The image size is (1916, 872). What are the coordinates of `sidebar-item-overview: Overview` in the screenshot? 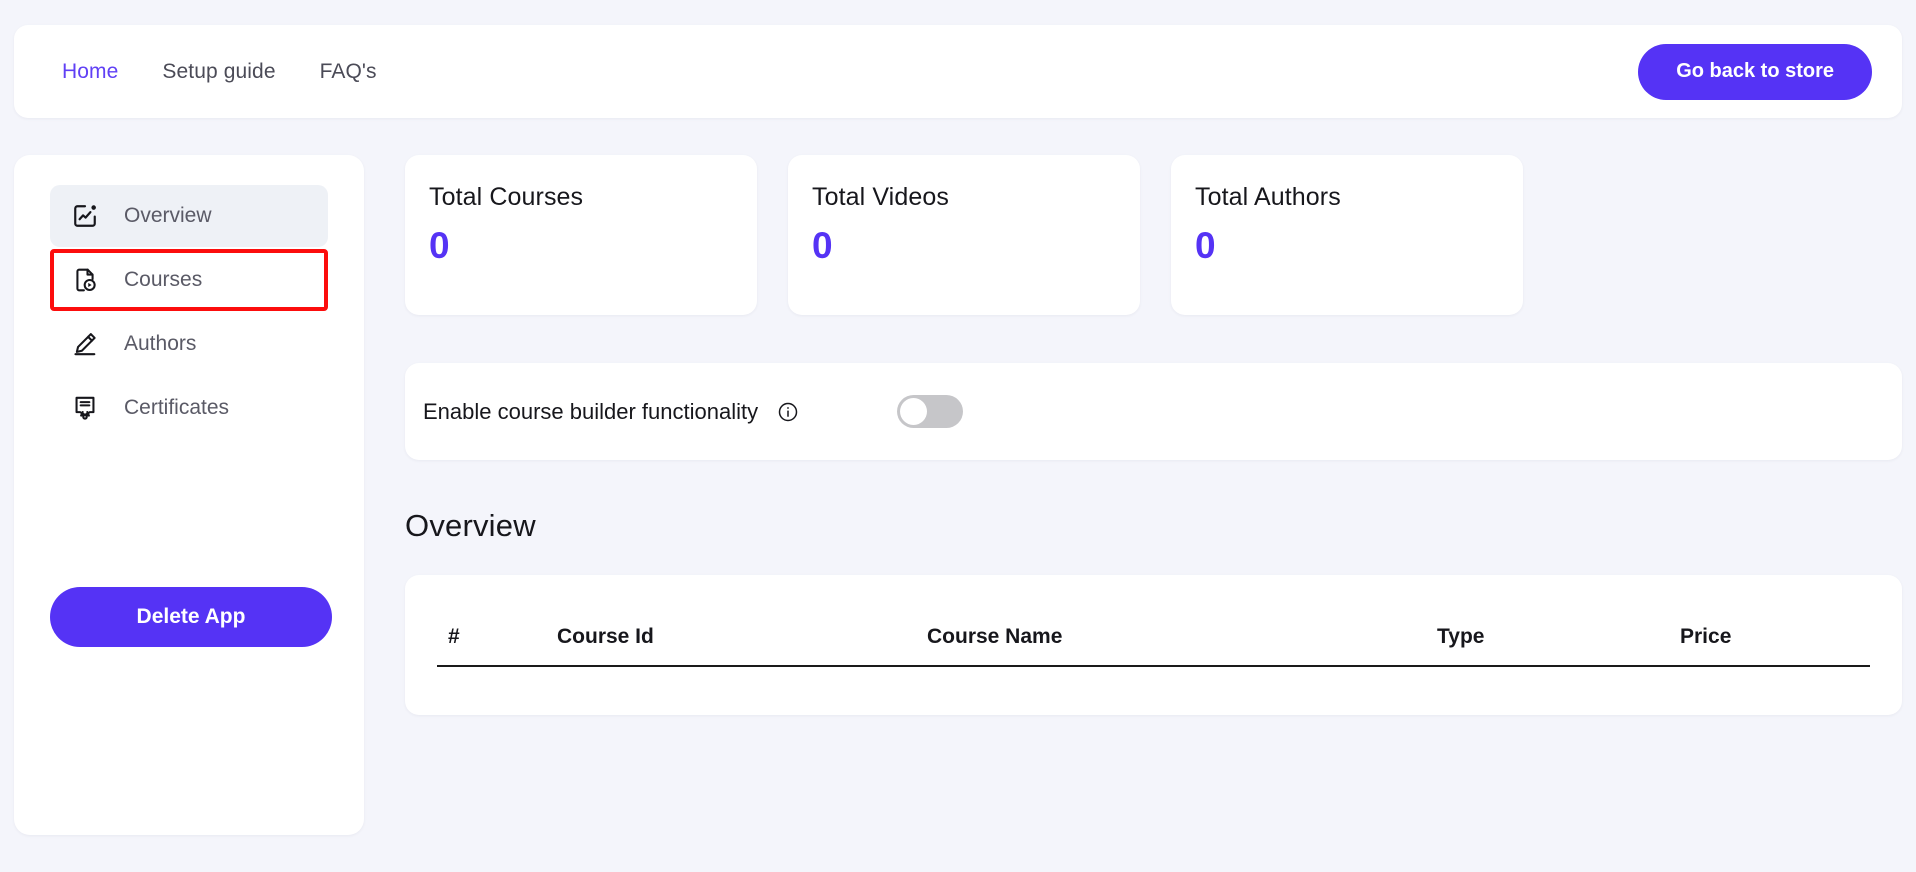 It's located at (189, 216).